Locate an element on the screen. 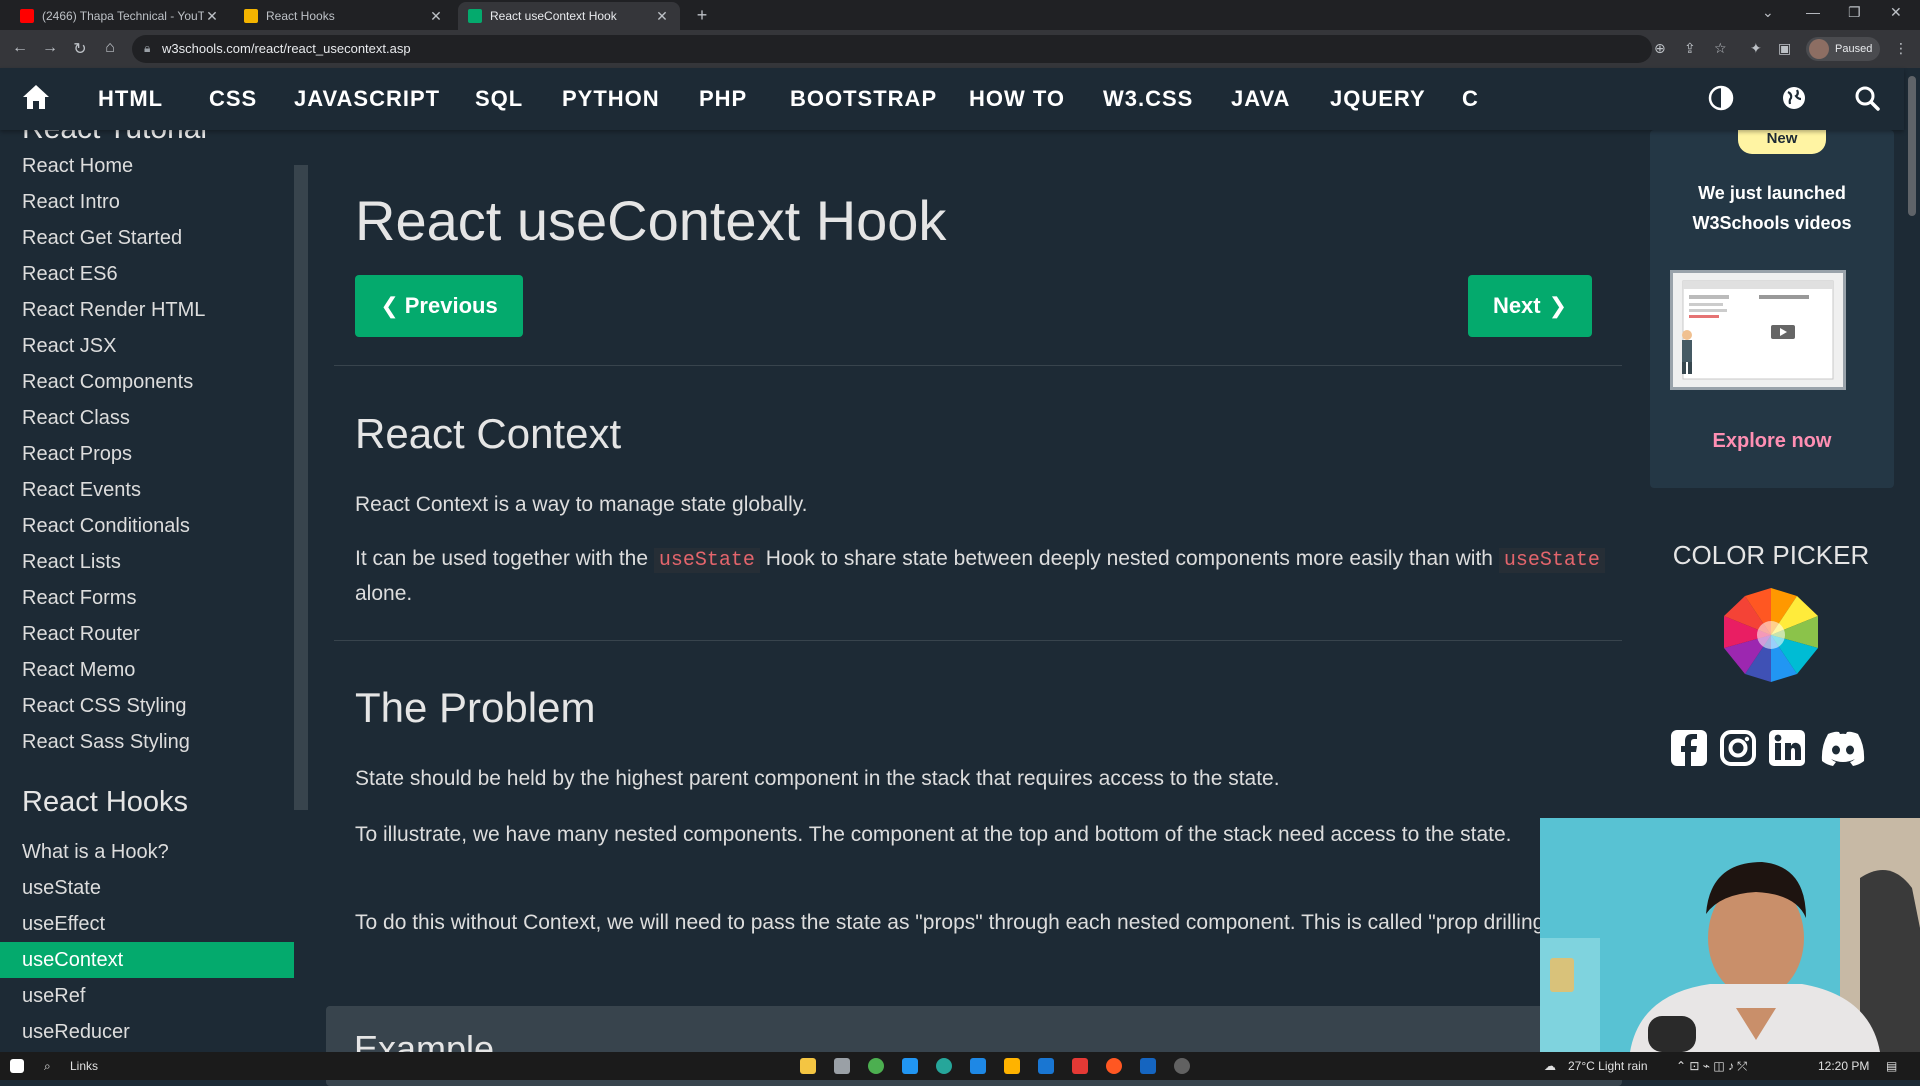  weather-icon: ☁ is located at coordinates (1550, 1066).